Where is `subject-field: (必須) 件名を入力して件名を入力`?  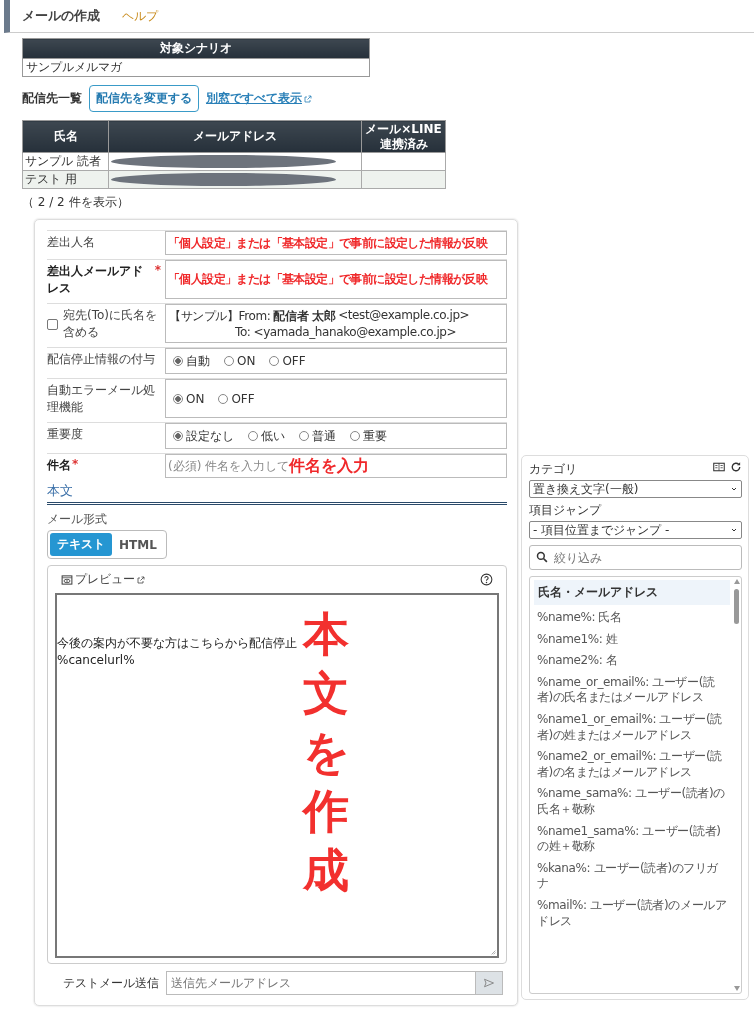 subject-field: (必須) 件名を入力して件名を入力 is located at coordinates (336, 466).